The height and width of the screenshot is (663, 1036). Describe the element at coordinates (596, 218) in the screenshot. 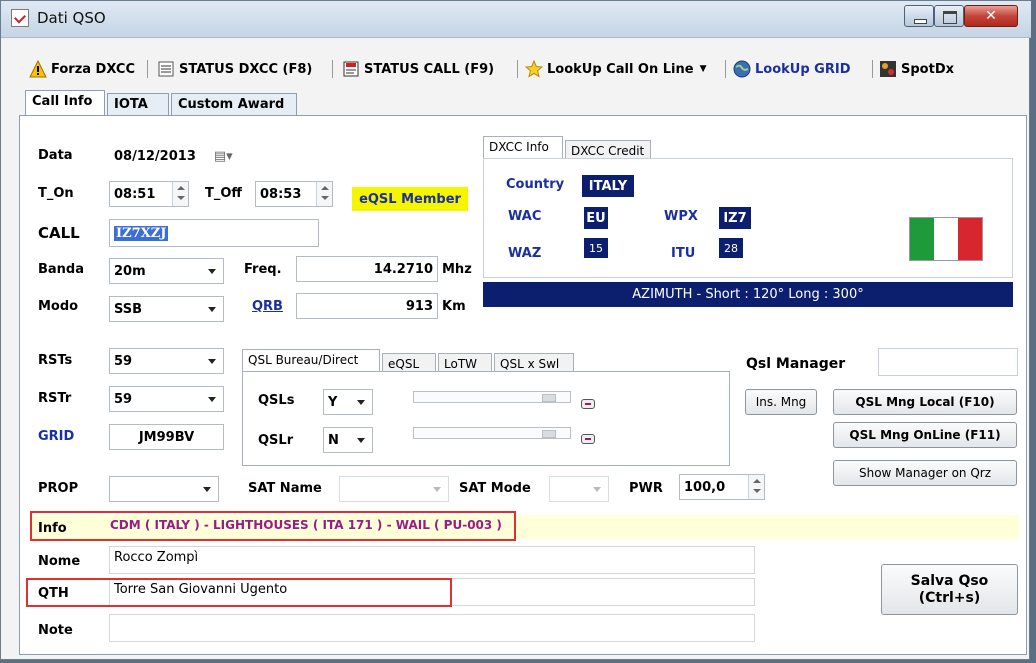

I see `wac-value: EU` at that location.